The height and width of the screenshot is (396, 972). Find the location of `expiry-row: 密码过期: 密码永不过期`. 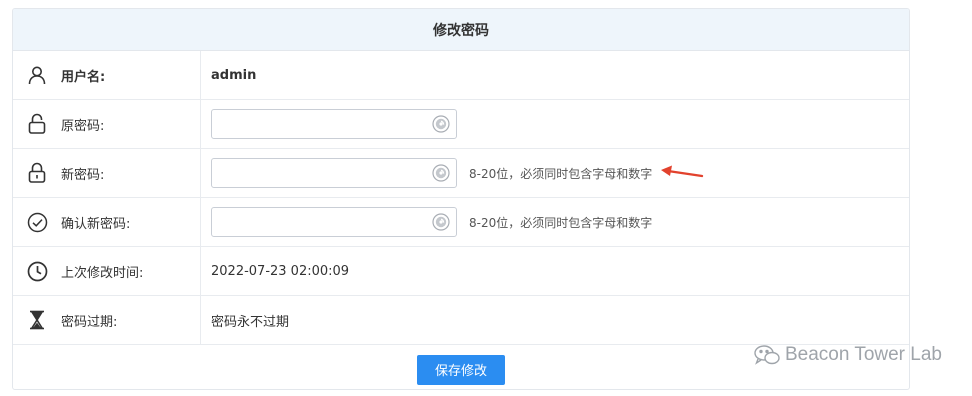

expiry-row: 密码过期: 密码永不过期 is located at coordinates (461, 320).